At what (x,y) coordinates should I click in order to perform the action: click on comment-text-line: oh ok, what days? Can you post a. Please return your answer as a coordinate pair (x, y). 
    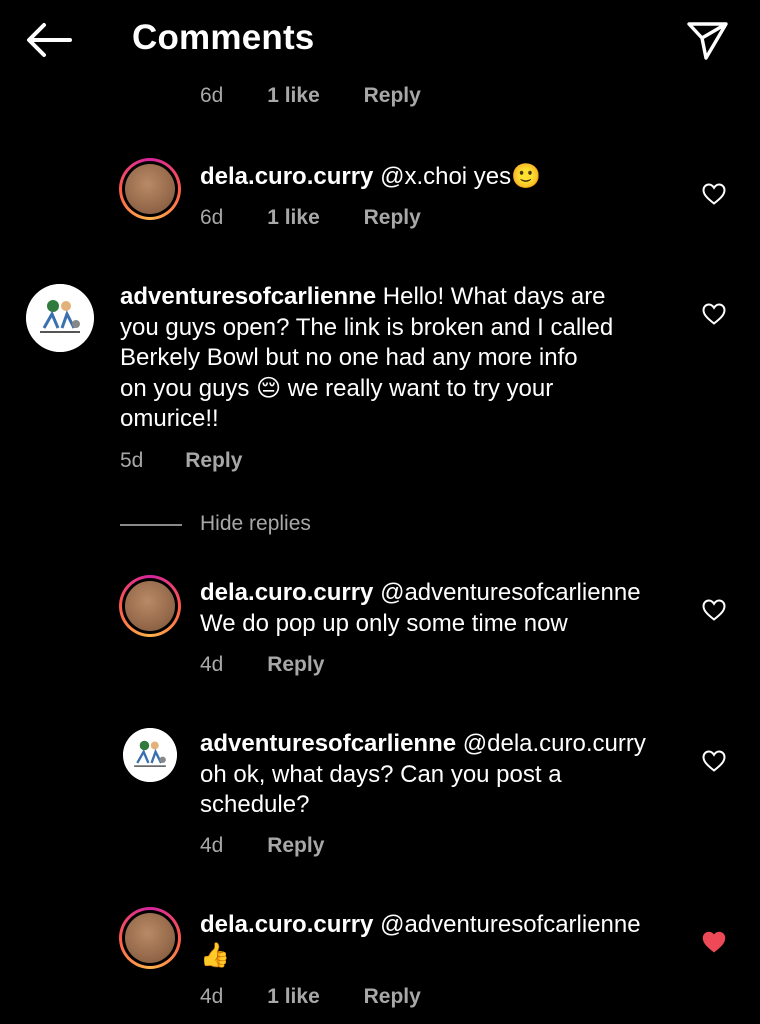
    Looking at the image, I should click on (381, 774).